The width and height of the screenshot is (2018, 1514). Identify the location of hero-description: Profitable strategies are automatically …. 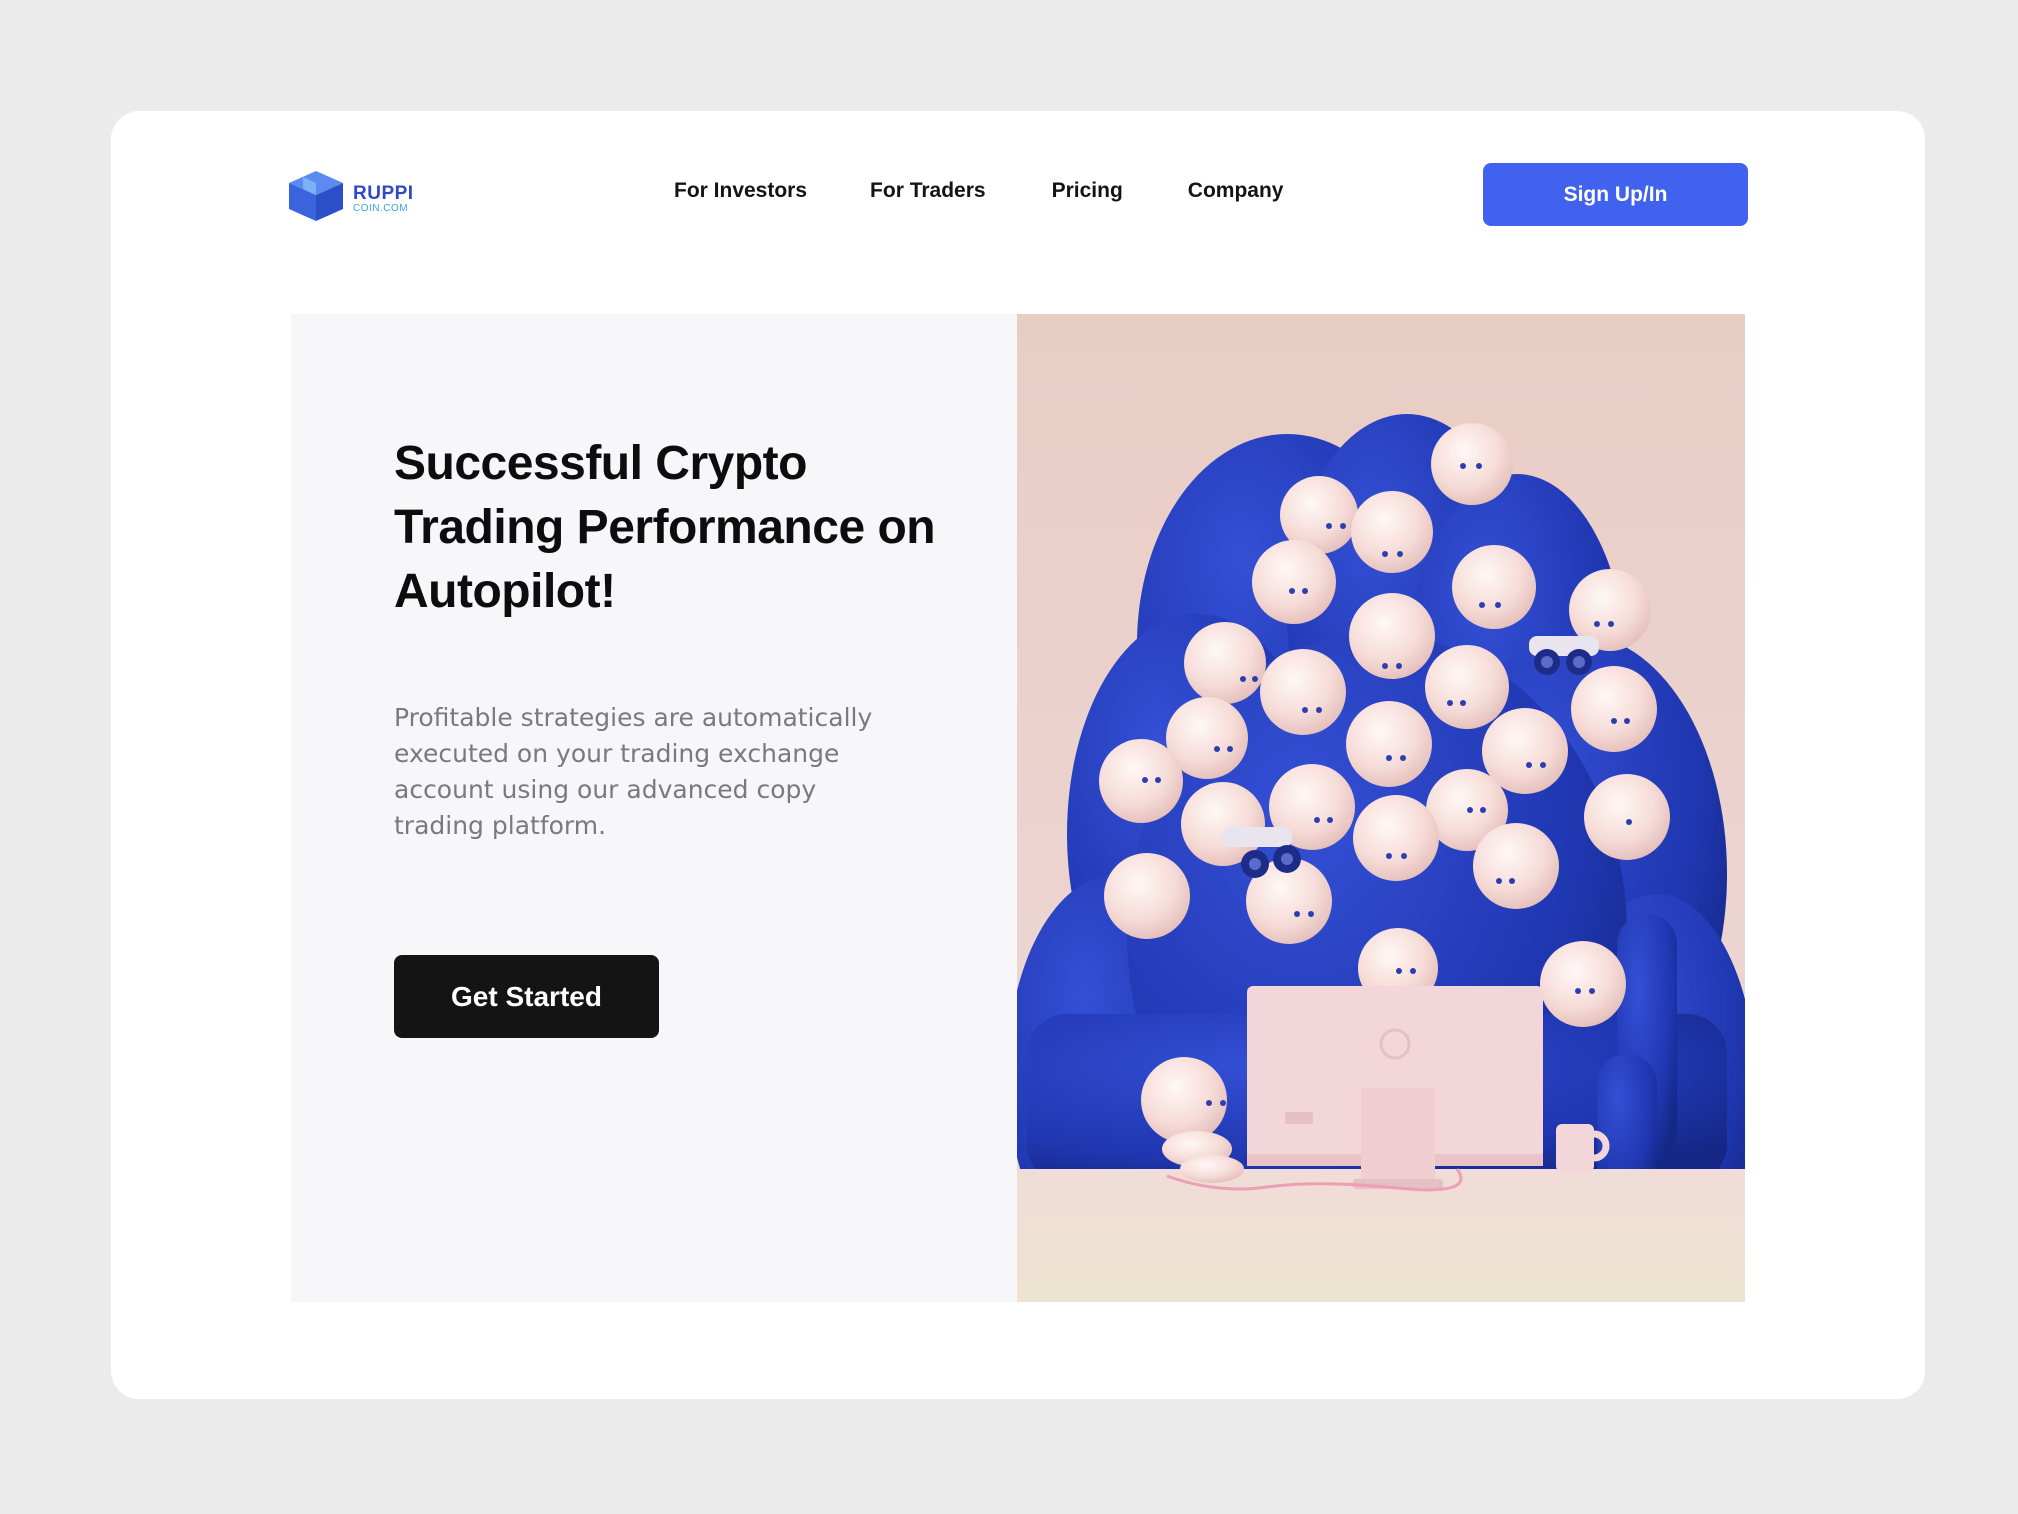
(633, 771).